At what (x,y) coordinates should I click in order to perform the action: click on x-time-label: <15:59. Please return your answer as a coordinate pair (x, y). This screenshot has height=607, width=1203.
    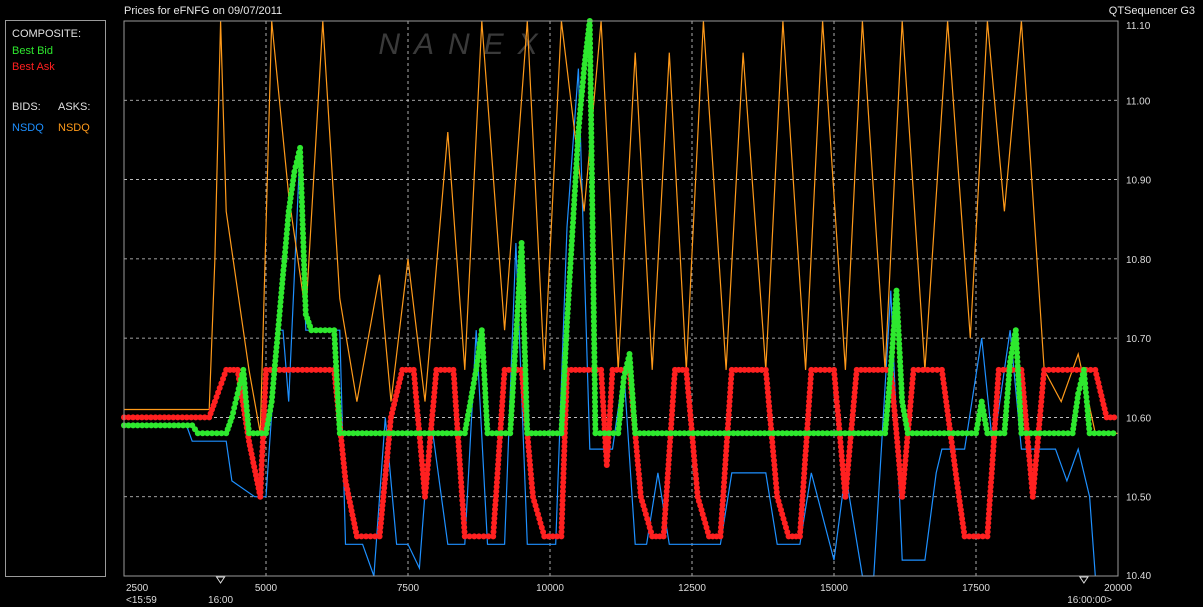
    Looking at the image, I should click on (141, 600).